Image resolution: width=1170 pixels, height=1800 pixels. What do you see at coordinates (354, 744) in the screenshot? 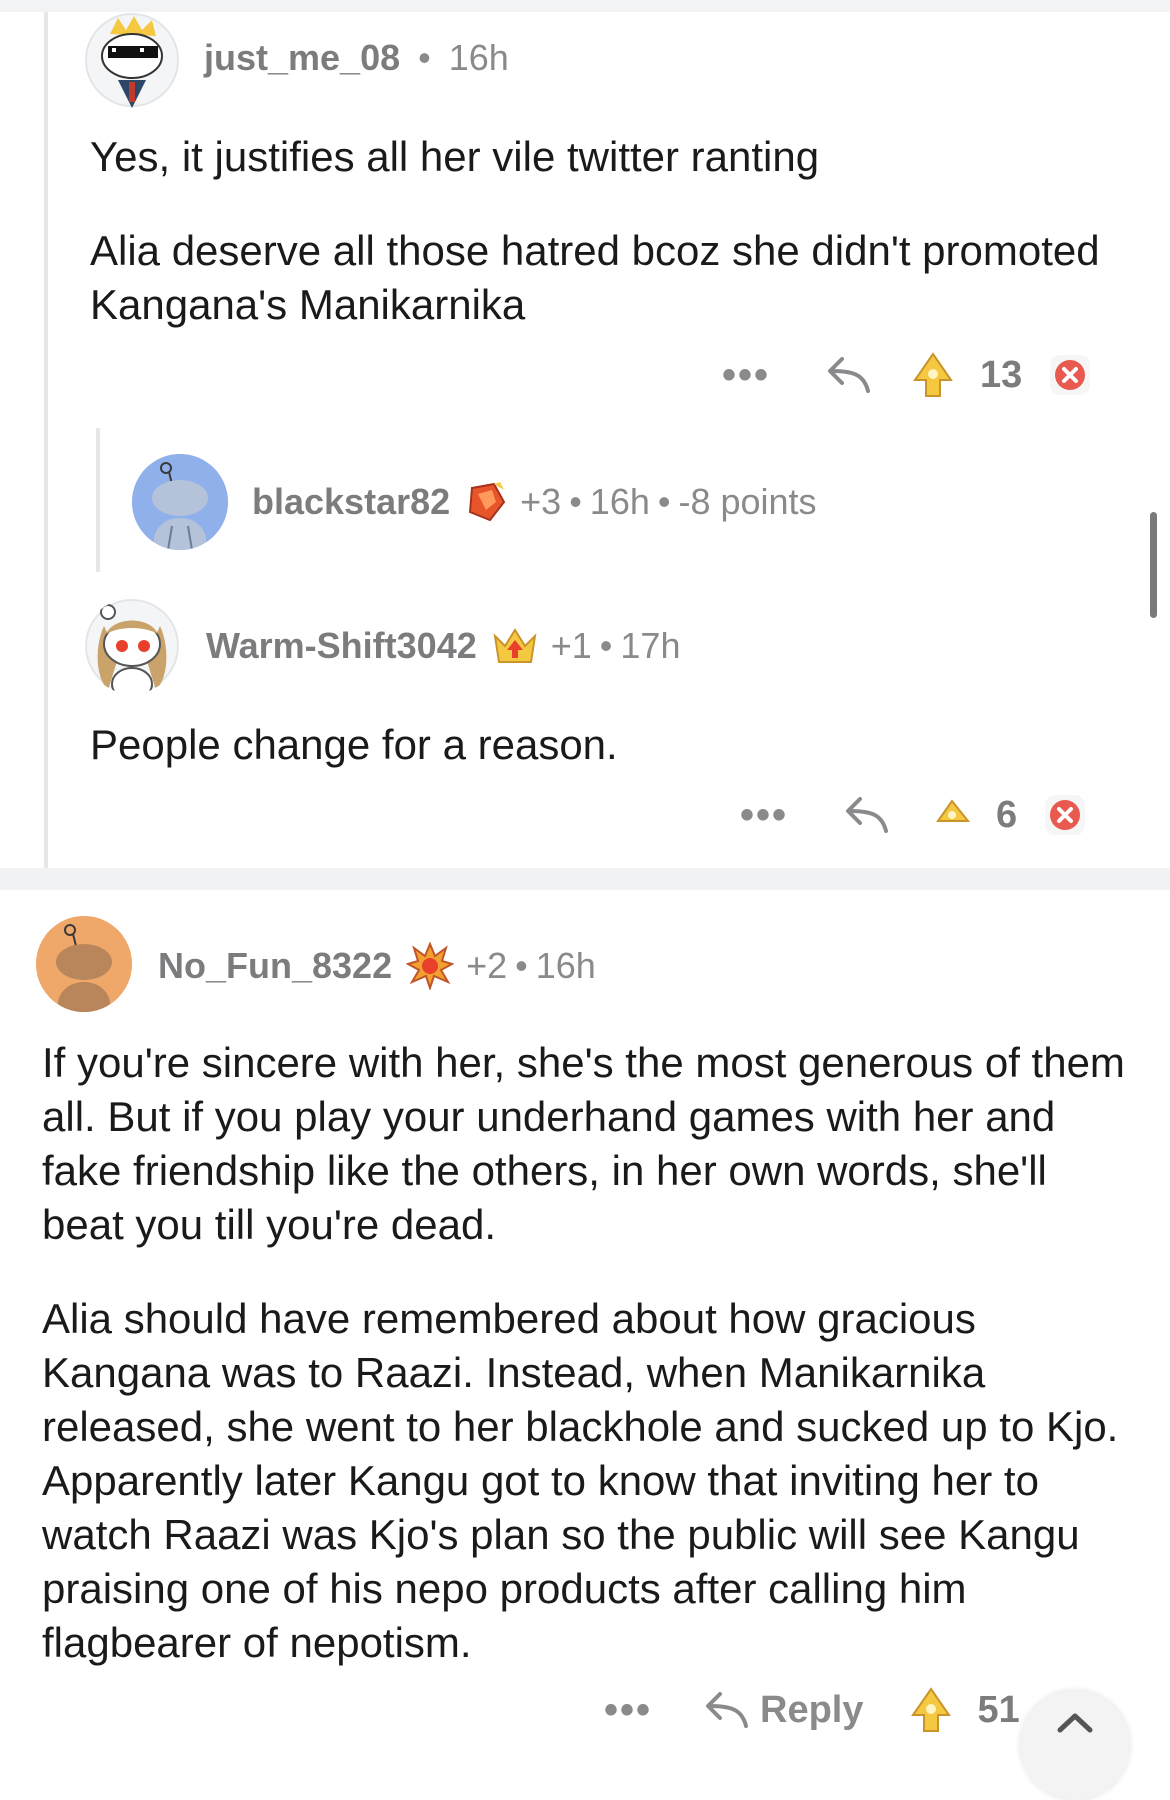
I see `comment-paragraph: People change for a reason.` at bounding box center [354, 744].